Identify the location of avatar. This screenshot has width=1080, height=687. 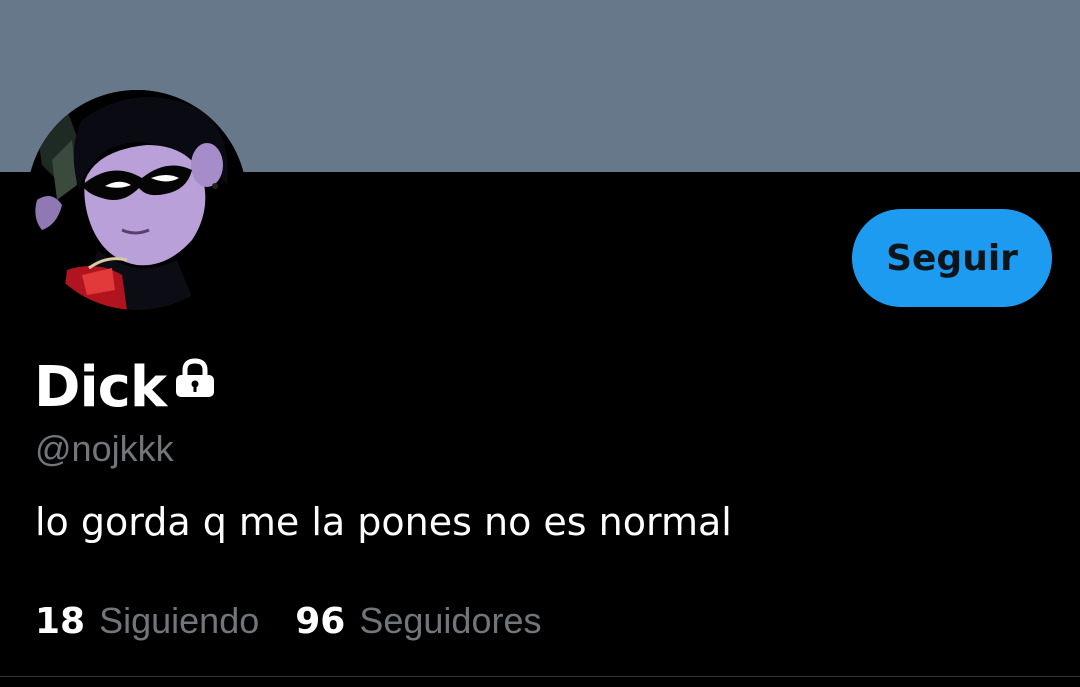
(137, 200).